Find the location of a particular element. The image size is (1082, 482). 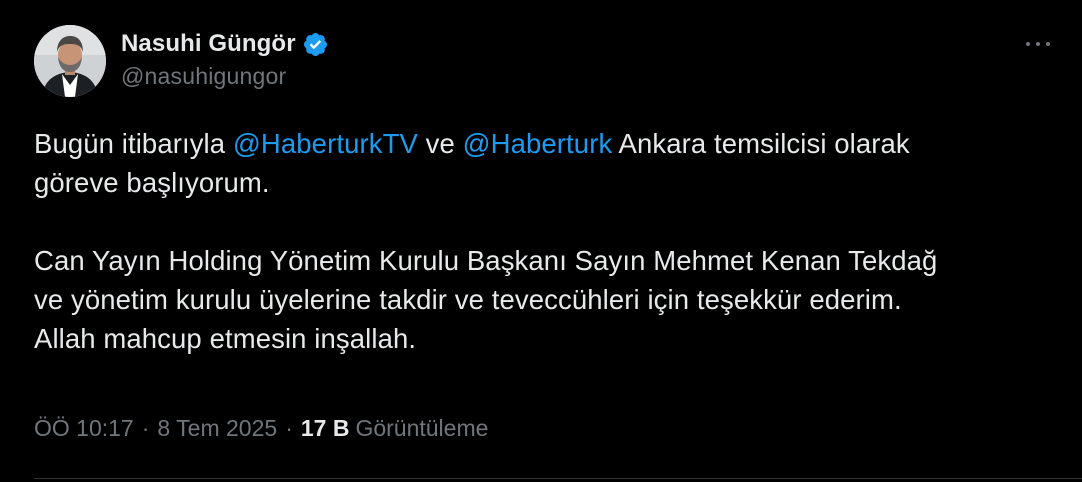

tweet-time: ÖÖ 10:17 is located at coordinates (84, 428).